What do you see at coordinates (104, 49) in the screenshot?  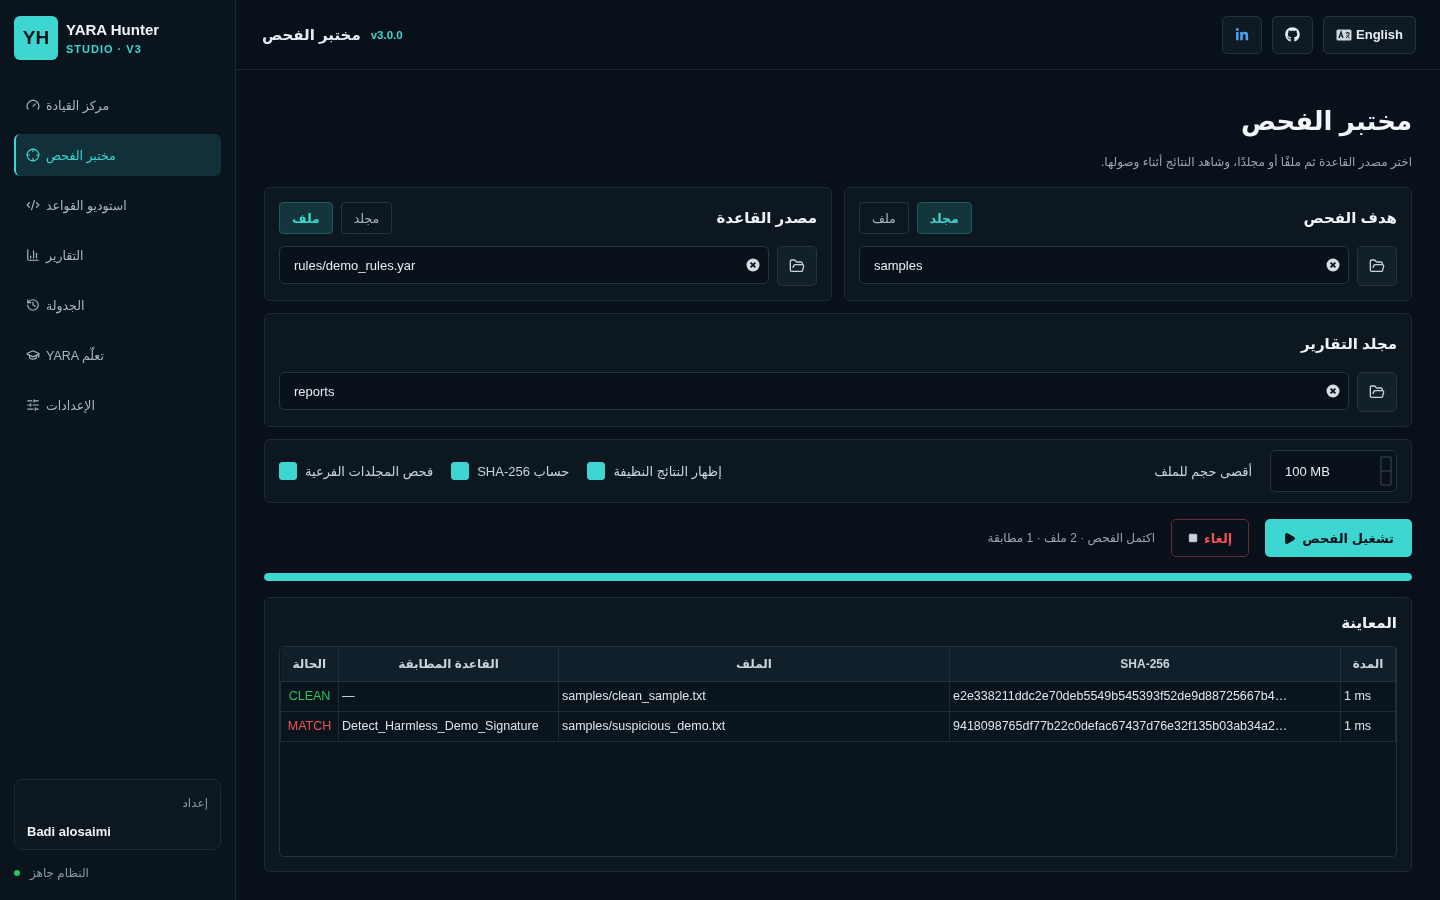 I see `app-subtitle: STUDIO · V3` at bounding box center [104, 49].